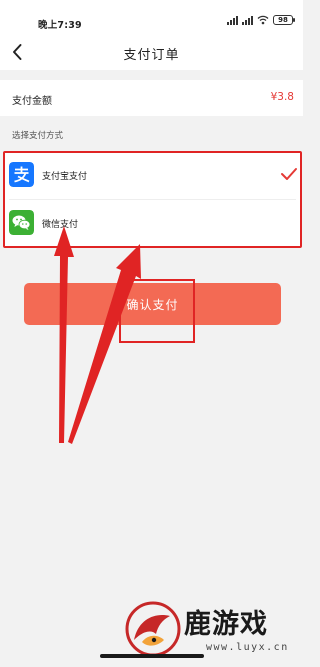 Image resolution: width=320 pixels, height=667 pixels. What do you see at coordinates (284, 20) in the screenshot?
I see `battery-icon: 98` at bounding box center [284, 20].